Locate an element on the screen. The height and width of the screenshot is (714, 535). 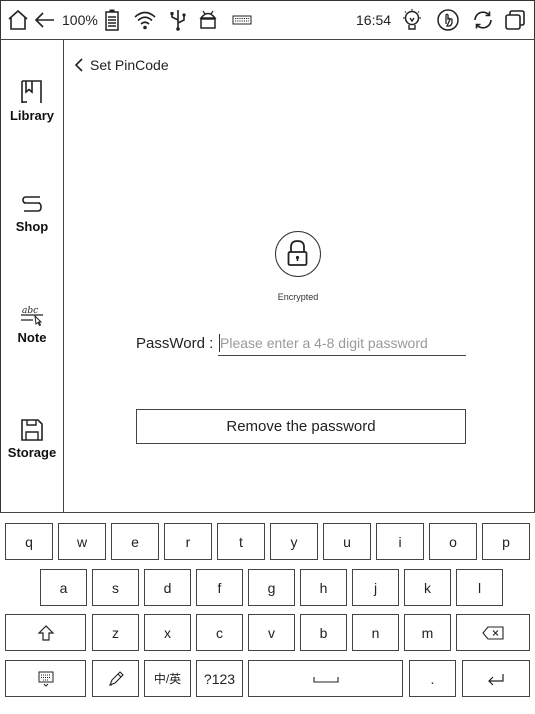
key-f: f is located at coordinates (219, 587).